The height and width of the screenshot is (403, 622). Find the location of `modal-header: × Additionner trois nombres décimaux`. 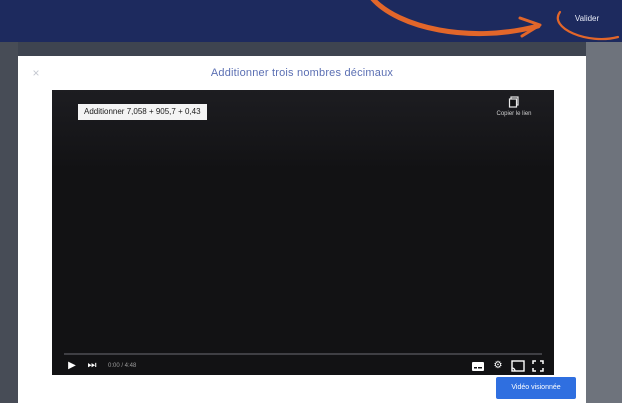

modal-header: × Additionner trois nombres décimaux is located at coordinates (302, 73).